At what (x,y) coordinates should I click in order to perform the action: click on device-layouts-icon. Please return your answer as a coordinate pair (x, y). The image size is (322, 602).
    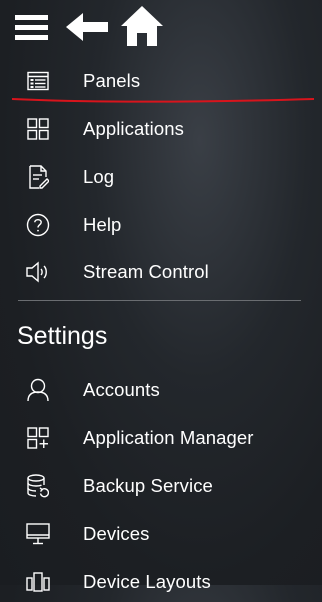
    Looking at the image, I should click on (38, 582).